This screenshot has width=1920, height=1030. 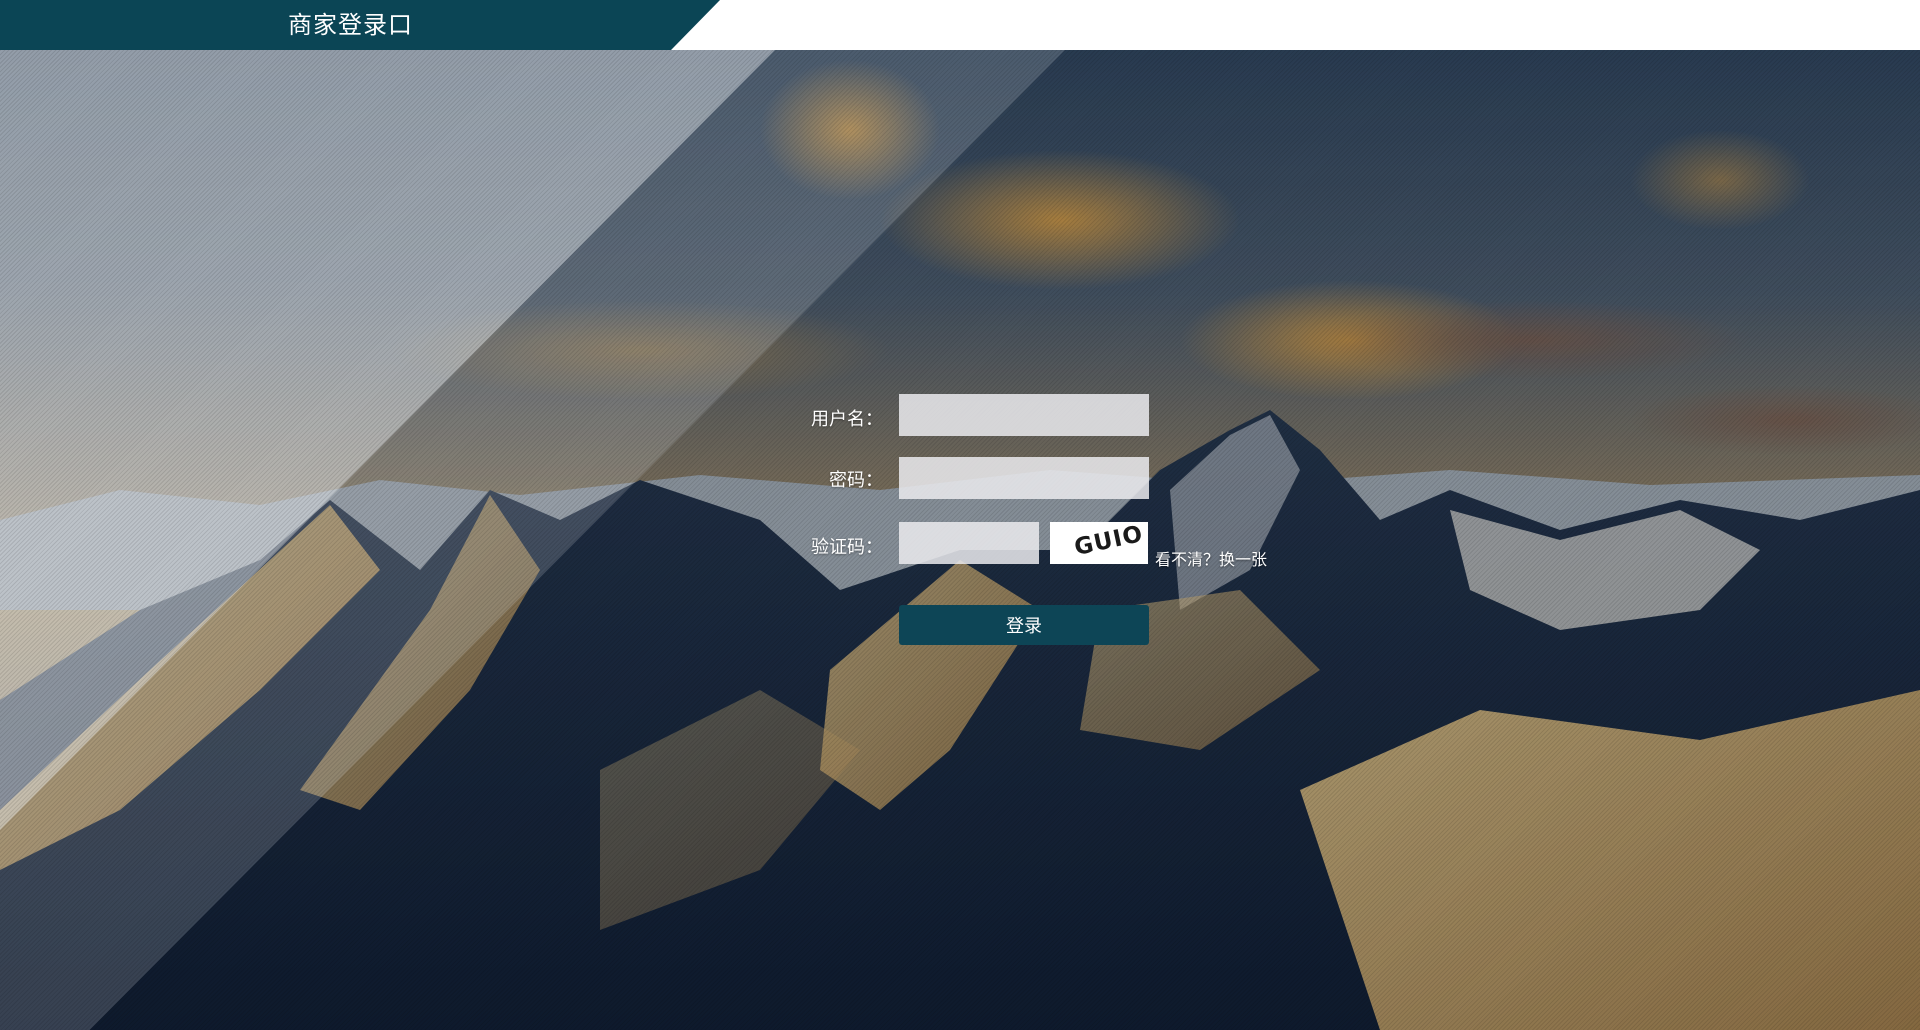 What do you see at coordinates (847, 547) in the screenshot?
I see `captcha-label: 验证码：` at bounding box center [847, 547].